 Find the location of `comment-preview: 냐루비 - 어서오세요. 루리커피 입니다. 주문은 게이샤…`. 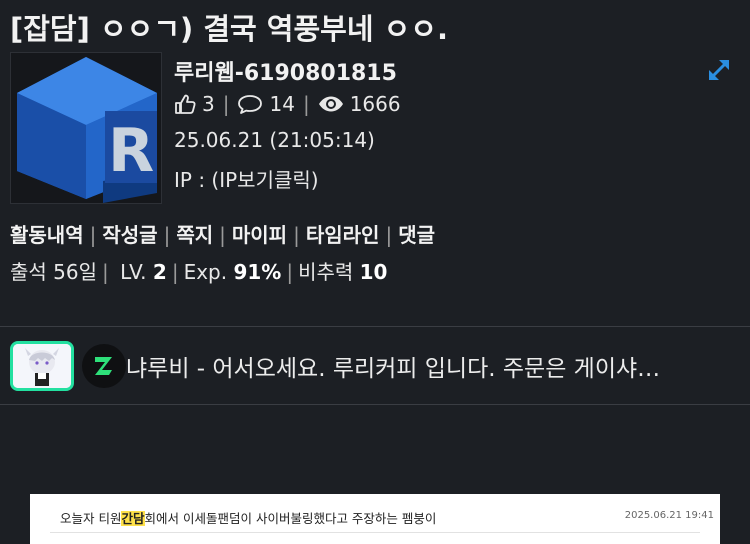

comment-preview: 냐루비 - 어서오세요. 루리커피 입니다. 주문은 게이샤… is located at coordinates (375, 366).